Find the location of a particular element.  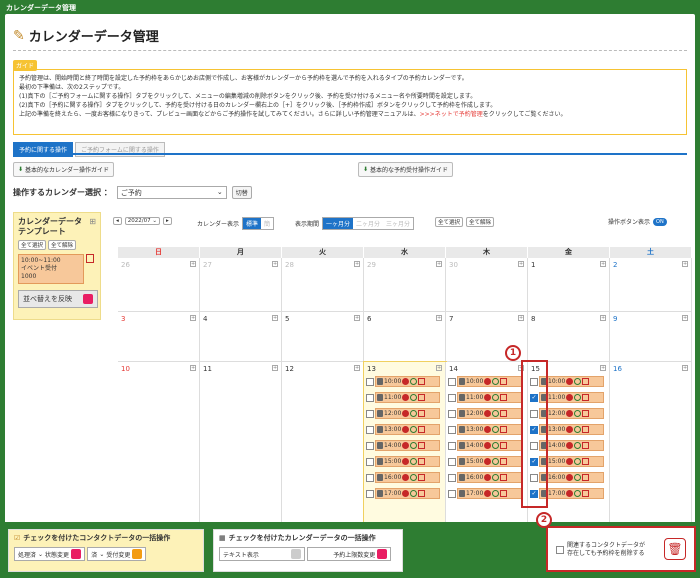

calendar-day: 29 + is located at coordinates (405, 285).